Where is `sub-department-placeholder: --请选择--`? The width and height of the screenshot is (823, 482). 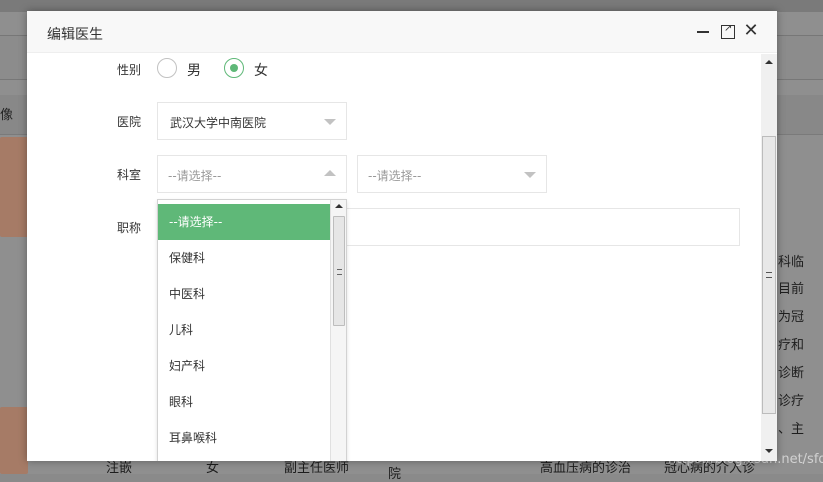
sub-department-placeholder: --请选择-- is located at coordinates (395, 176).